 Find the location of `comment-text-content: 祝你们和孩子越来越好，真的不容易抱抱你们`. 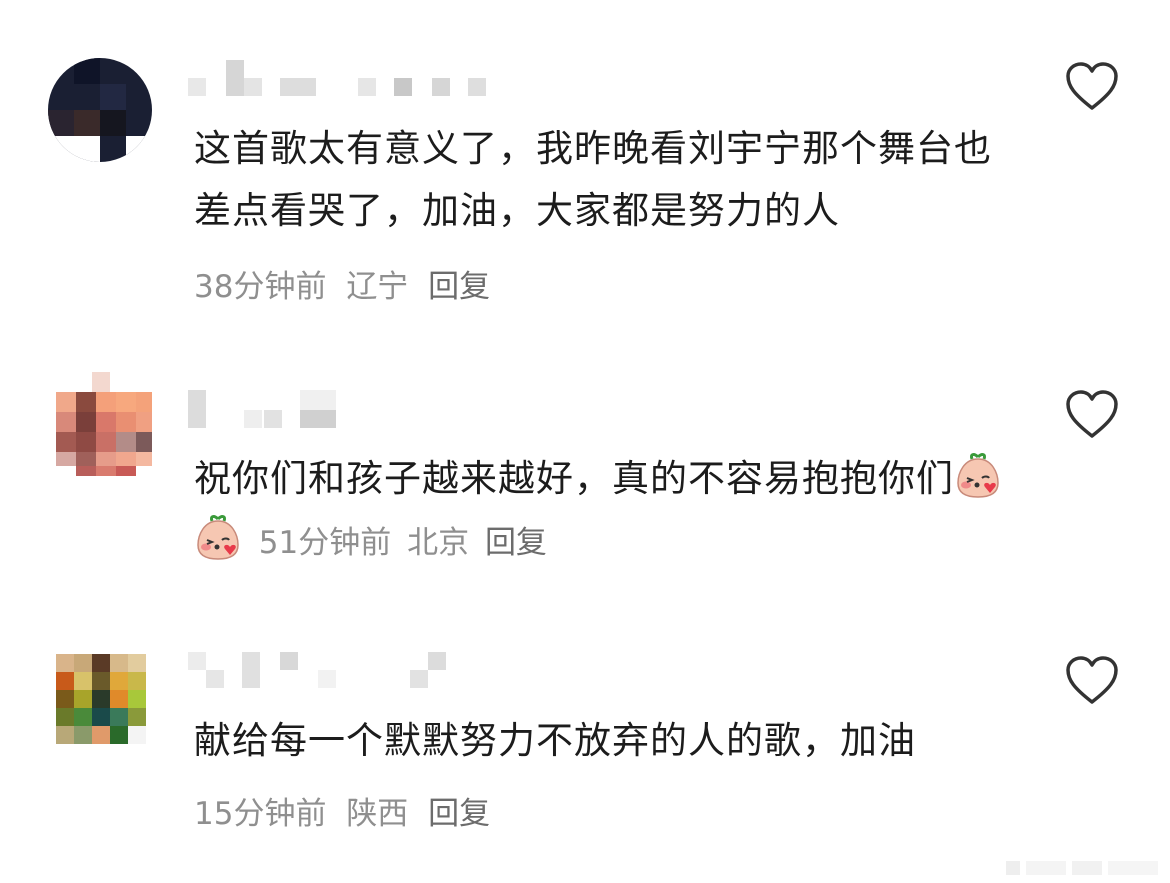

comment-text-content: 祝你们和孩子越来越好，真的不容易抱抱你们 is located at coordinates (574, 478).